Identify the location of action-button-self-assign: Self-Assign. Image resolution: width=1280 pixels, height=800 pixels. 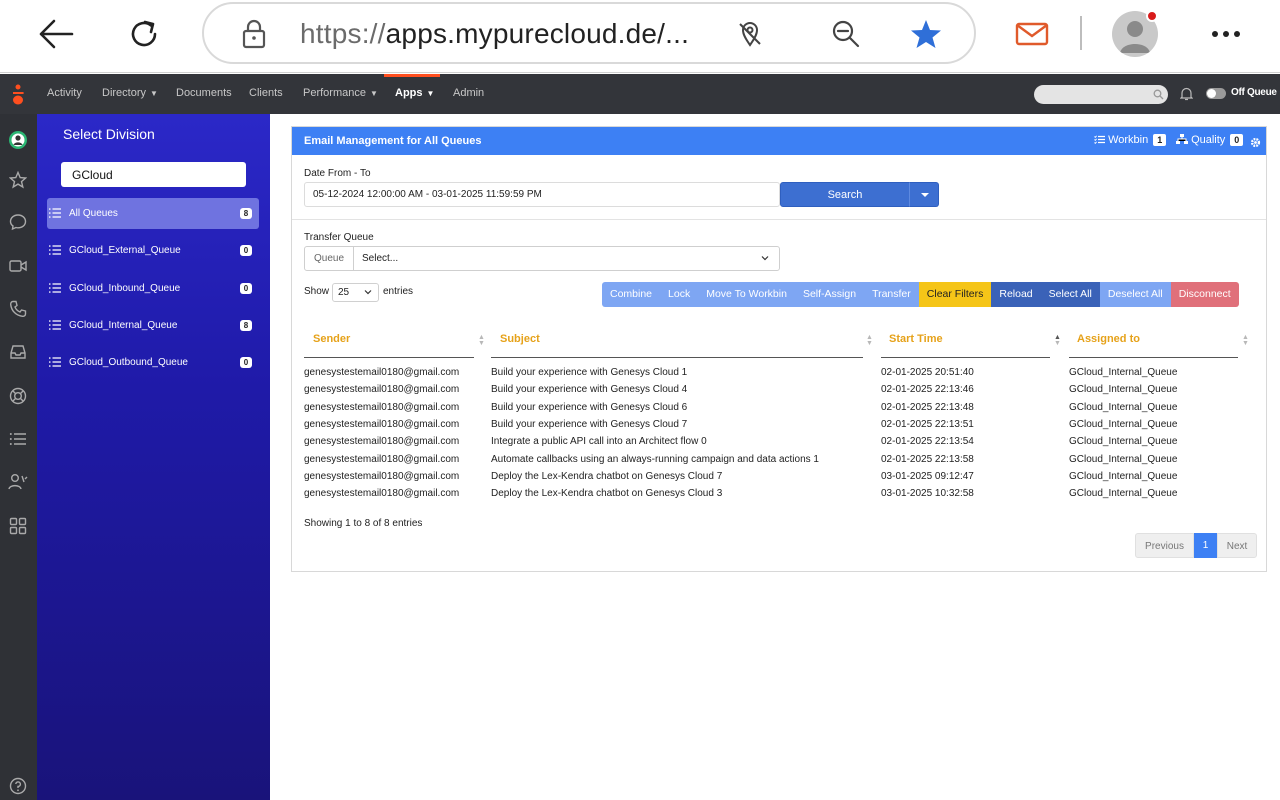
(829, 294).